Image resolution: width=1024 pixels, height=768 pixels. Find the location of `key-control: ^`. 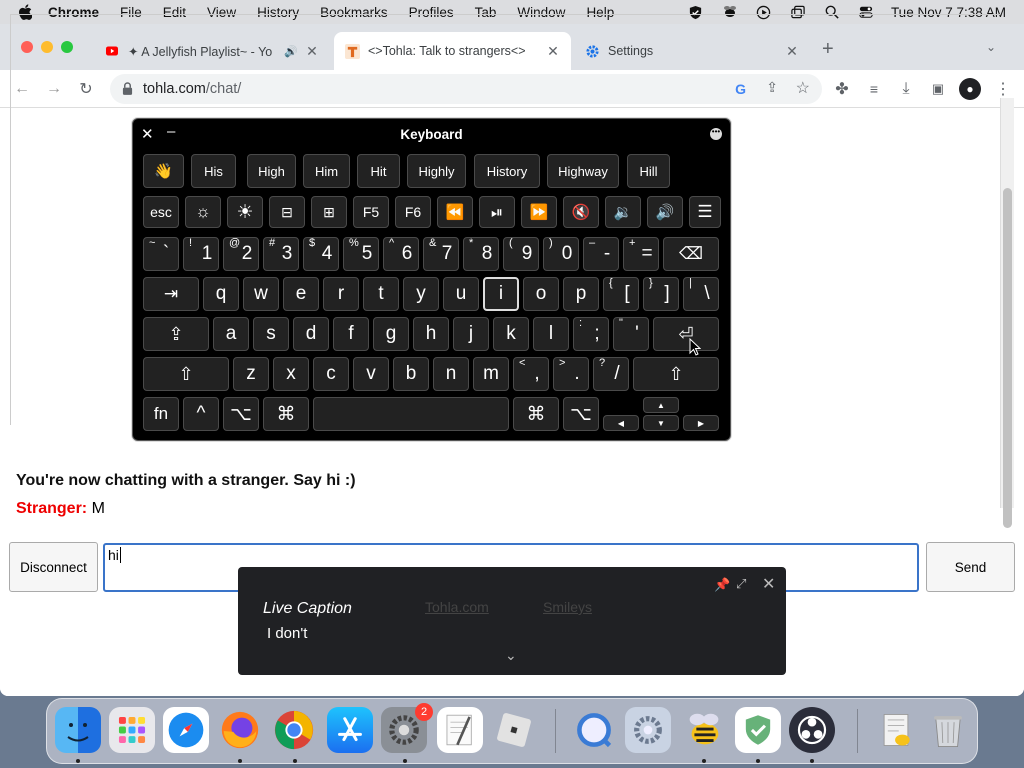

key-control: ^ is located at coordinates (201, 414).